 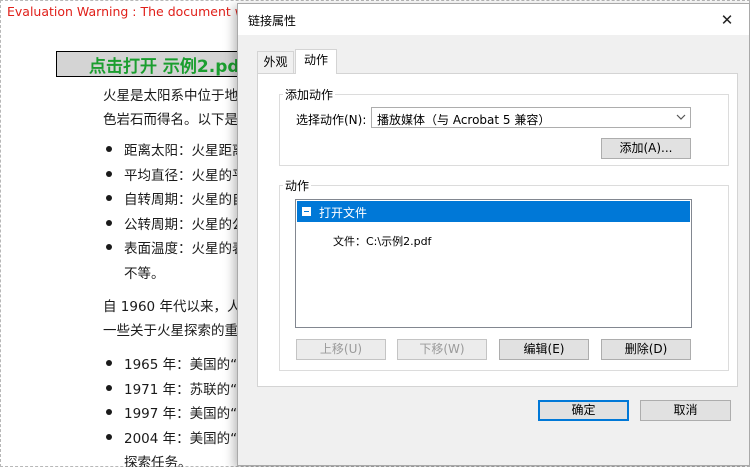 What do you see at coordinates (177, 96) in the screenshot?
I see `paragraph-line: 火星是太阳系中位于地球` at bounding box center [177, 96].